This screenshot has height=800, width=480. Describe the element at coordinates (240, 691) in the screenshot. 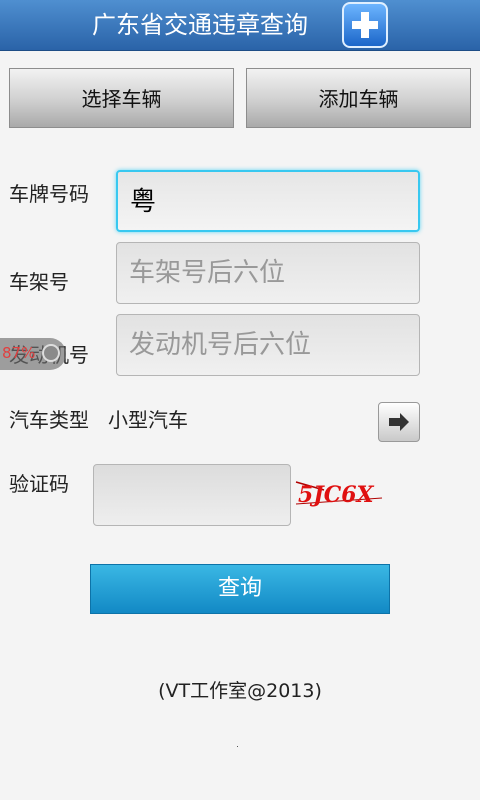

I see `footer-text: (VT工作室@2013)` at that location.